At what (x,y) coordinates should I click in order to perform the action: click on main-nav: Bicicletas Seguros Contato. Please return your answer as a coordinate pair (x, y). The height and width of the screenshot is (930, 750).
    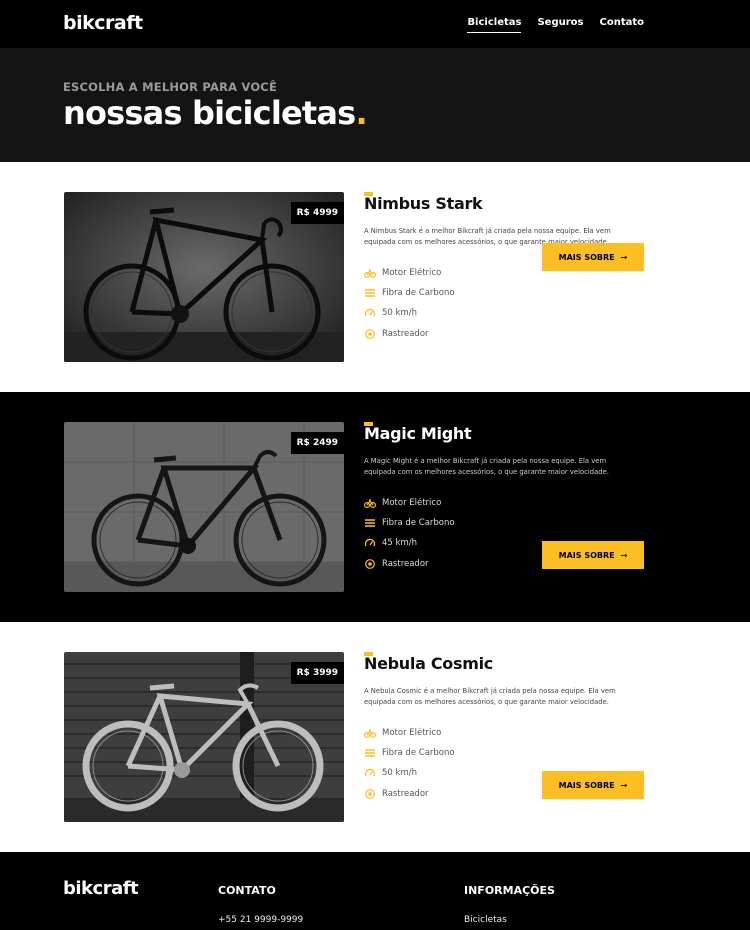
    Looking at the image, I should click on (555, 25).